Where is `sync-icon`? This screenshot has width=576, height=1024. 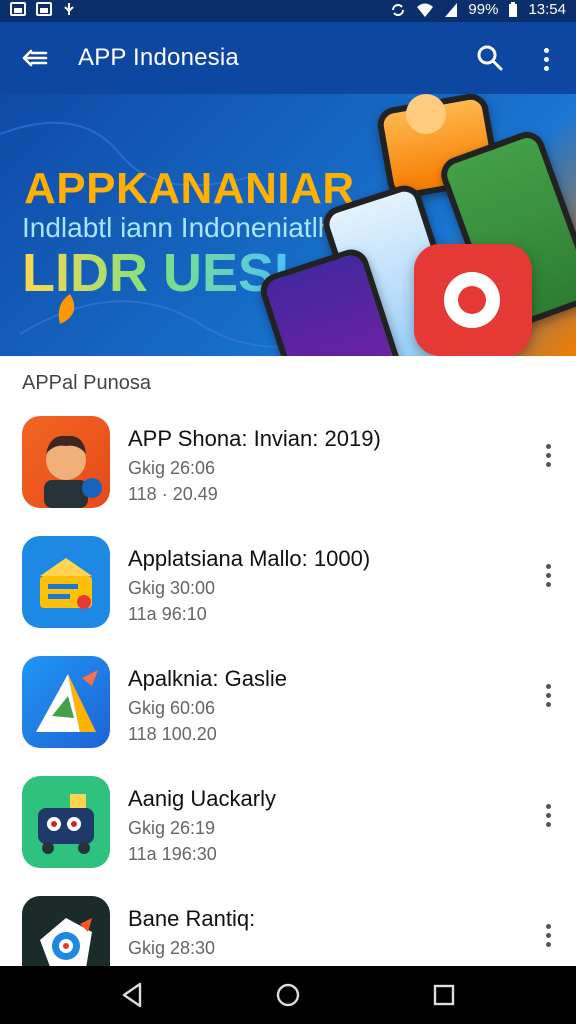
sync-icon is located at coordinates (398, 9).